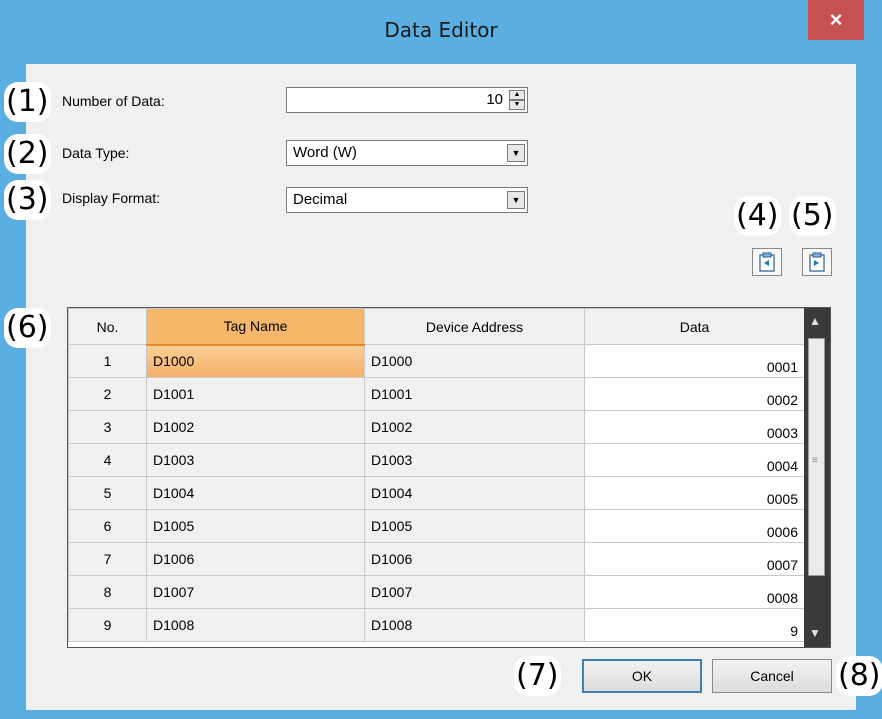 This screenshot has height=719, width=882. Describe the element at coordinates (107, 625) in the screenshot. I see `row-number: 9` at that location.